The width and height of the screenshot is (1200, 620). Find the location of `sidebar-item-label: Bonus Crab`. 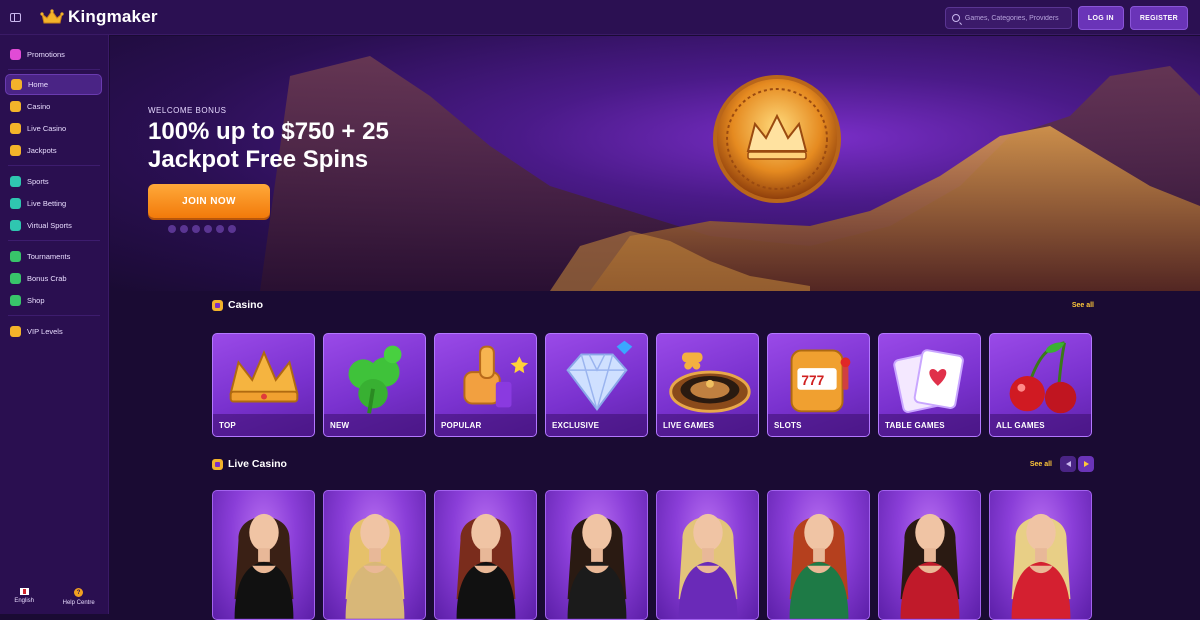

sidebar-item-label: Bonus Crab is located at coordinates (47, 278).